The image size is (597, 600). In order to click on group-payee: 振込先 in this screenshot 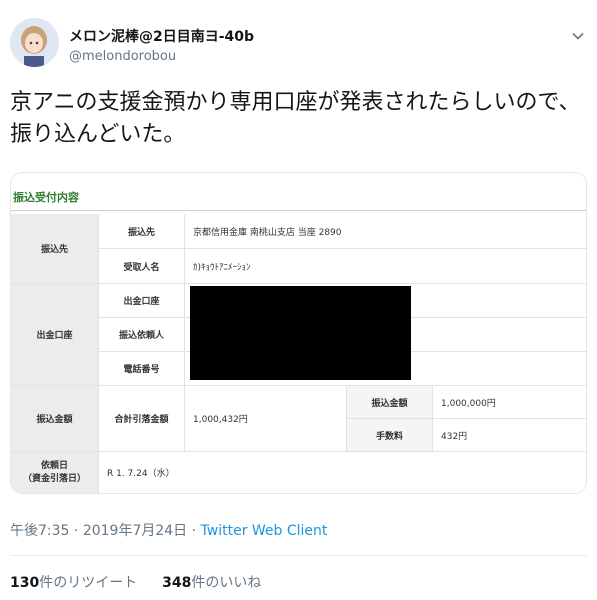, I will do `click(55, 249)`.